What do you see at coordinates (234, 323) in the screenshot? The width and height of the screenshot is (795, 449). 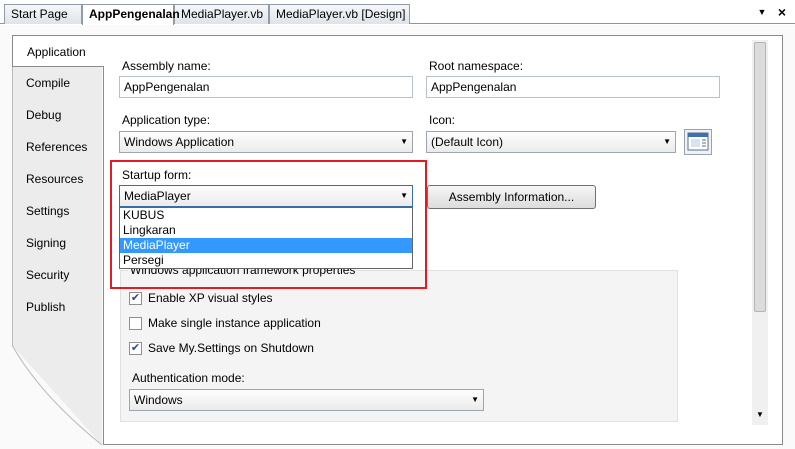 I see `single-instance-label: Make single instance application` at bounding box center [234, 323].